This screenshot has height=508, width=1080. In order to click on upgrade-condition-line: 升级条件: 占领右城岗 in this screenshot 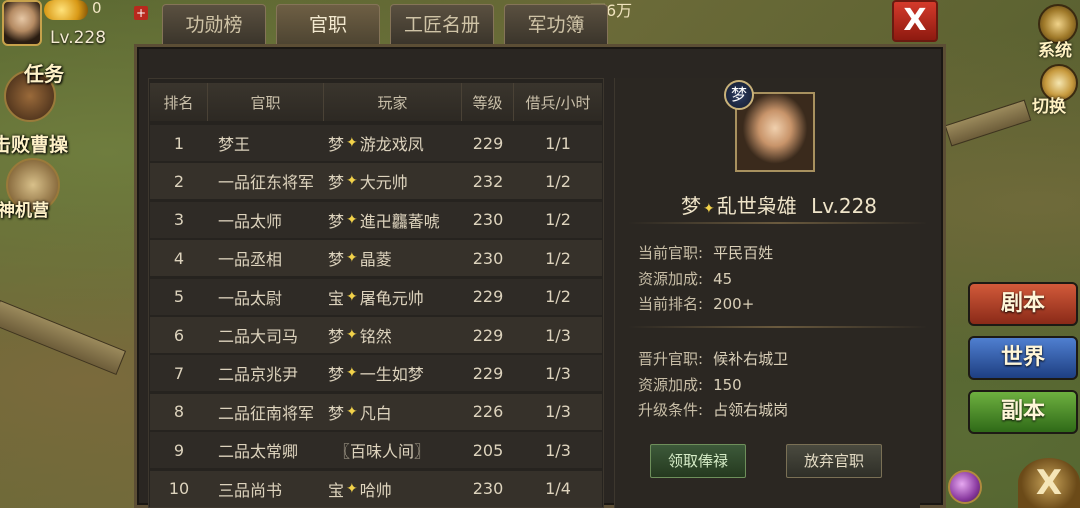, I will do `click(713, 409)`.